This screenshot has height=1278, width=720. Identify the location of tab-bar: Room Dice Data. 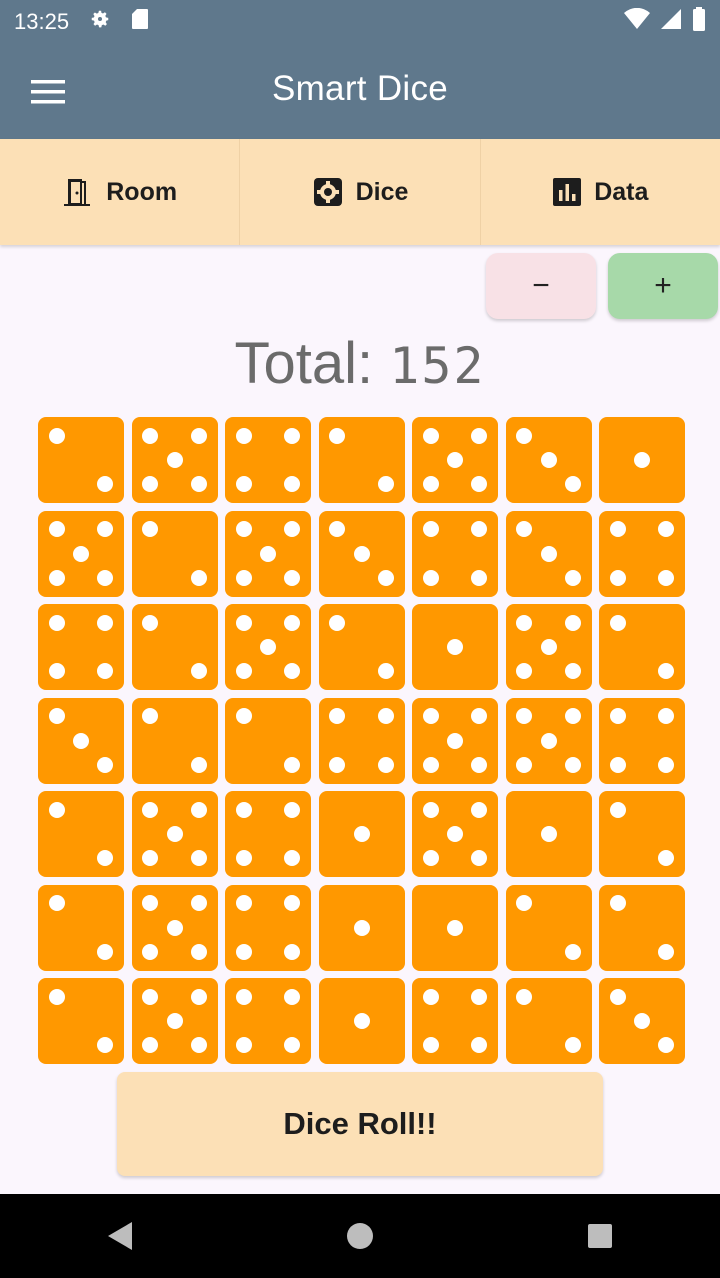
(360, 192).